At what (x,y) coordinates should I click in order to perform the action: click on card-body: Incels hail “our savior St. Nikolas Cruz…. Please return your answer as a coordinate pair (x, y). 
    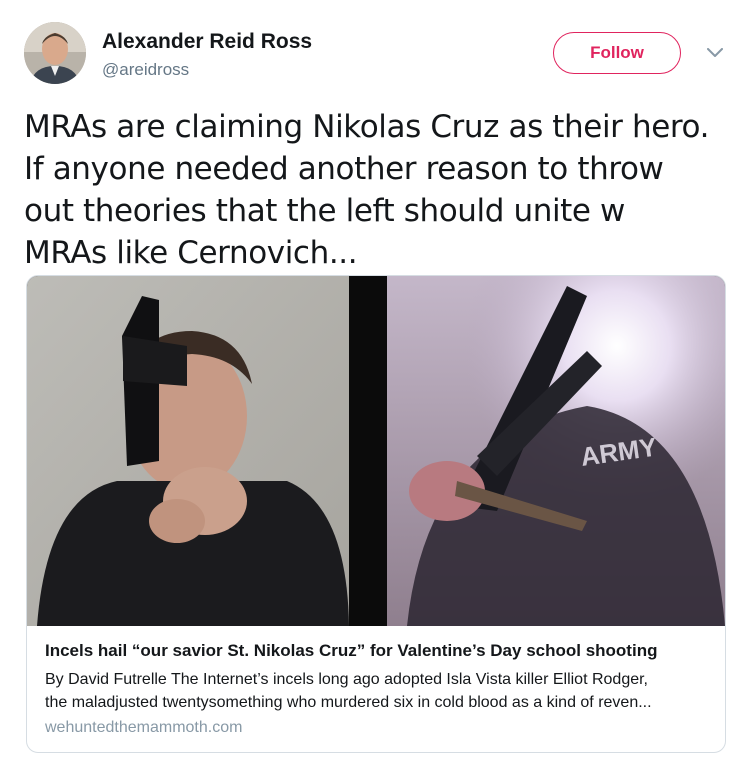
    Looking at the image, I should click on (377, 688).